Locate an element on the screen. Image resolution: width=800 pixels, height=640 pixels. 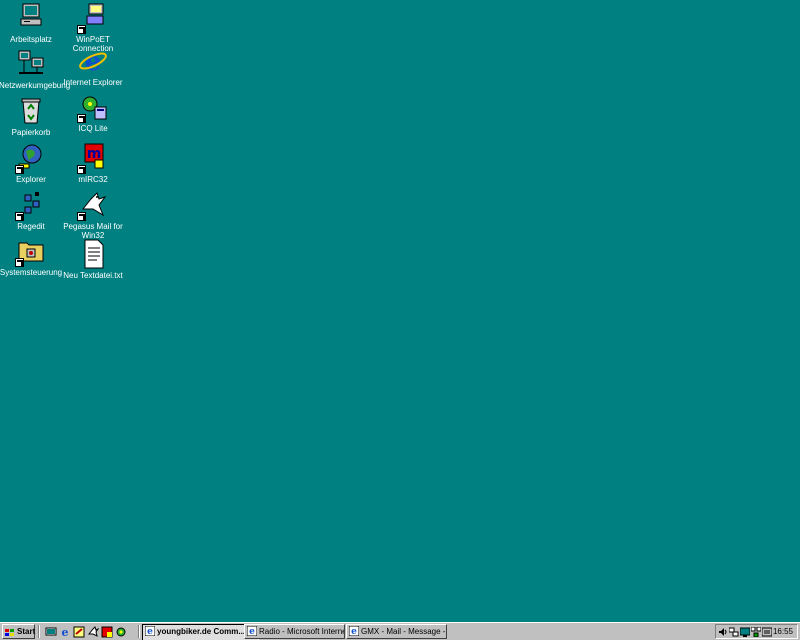
recycle-bin-icon is located at coordinates (31, 111).